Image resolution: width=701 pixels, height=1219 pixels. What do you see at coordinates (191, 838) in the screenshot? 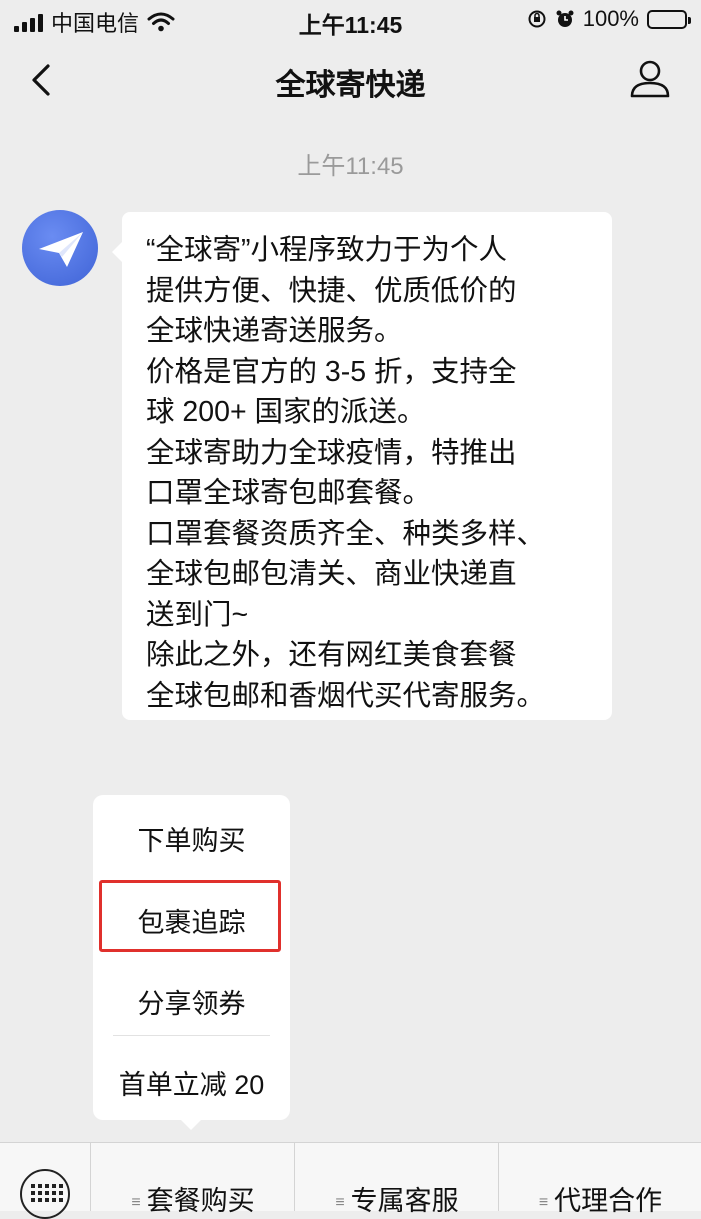
I see `menu-item-order: 下单购买` at bounding box center [191, 838].